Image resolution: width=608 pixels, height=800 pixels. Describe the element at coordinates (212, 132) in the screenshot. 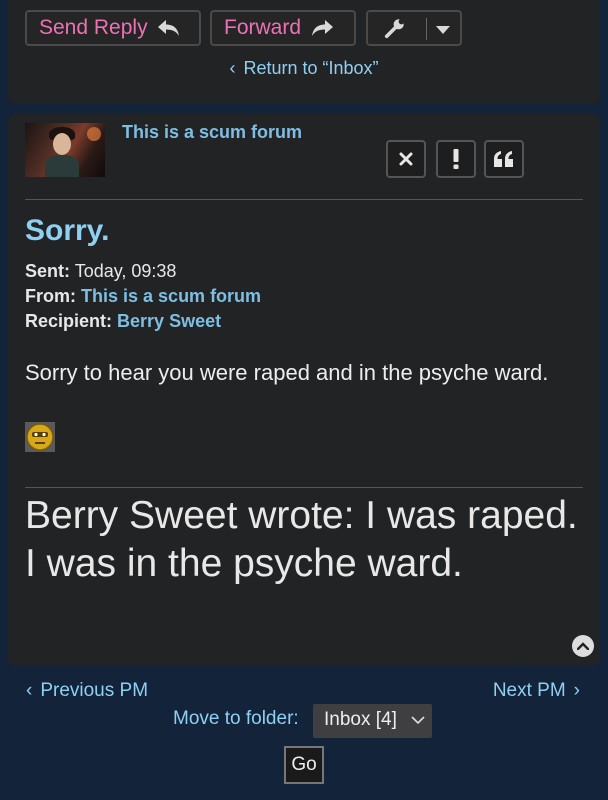

I see `poster-name-link: This is a scum forum` at that location.